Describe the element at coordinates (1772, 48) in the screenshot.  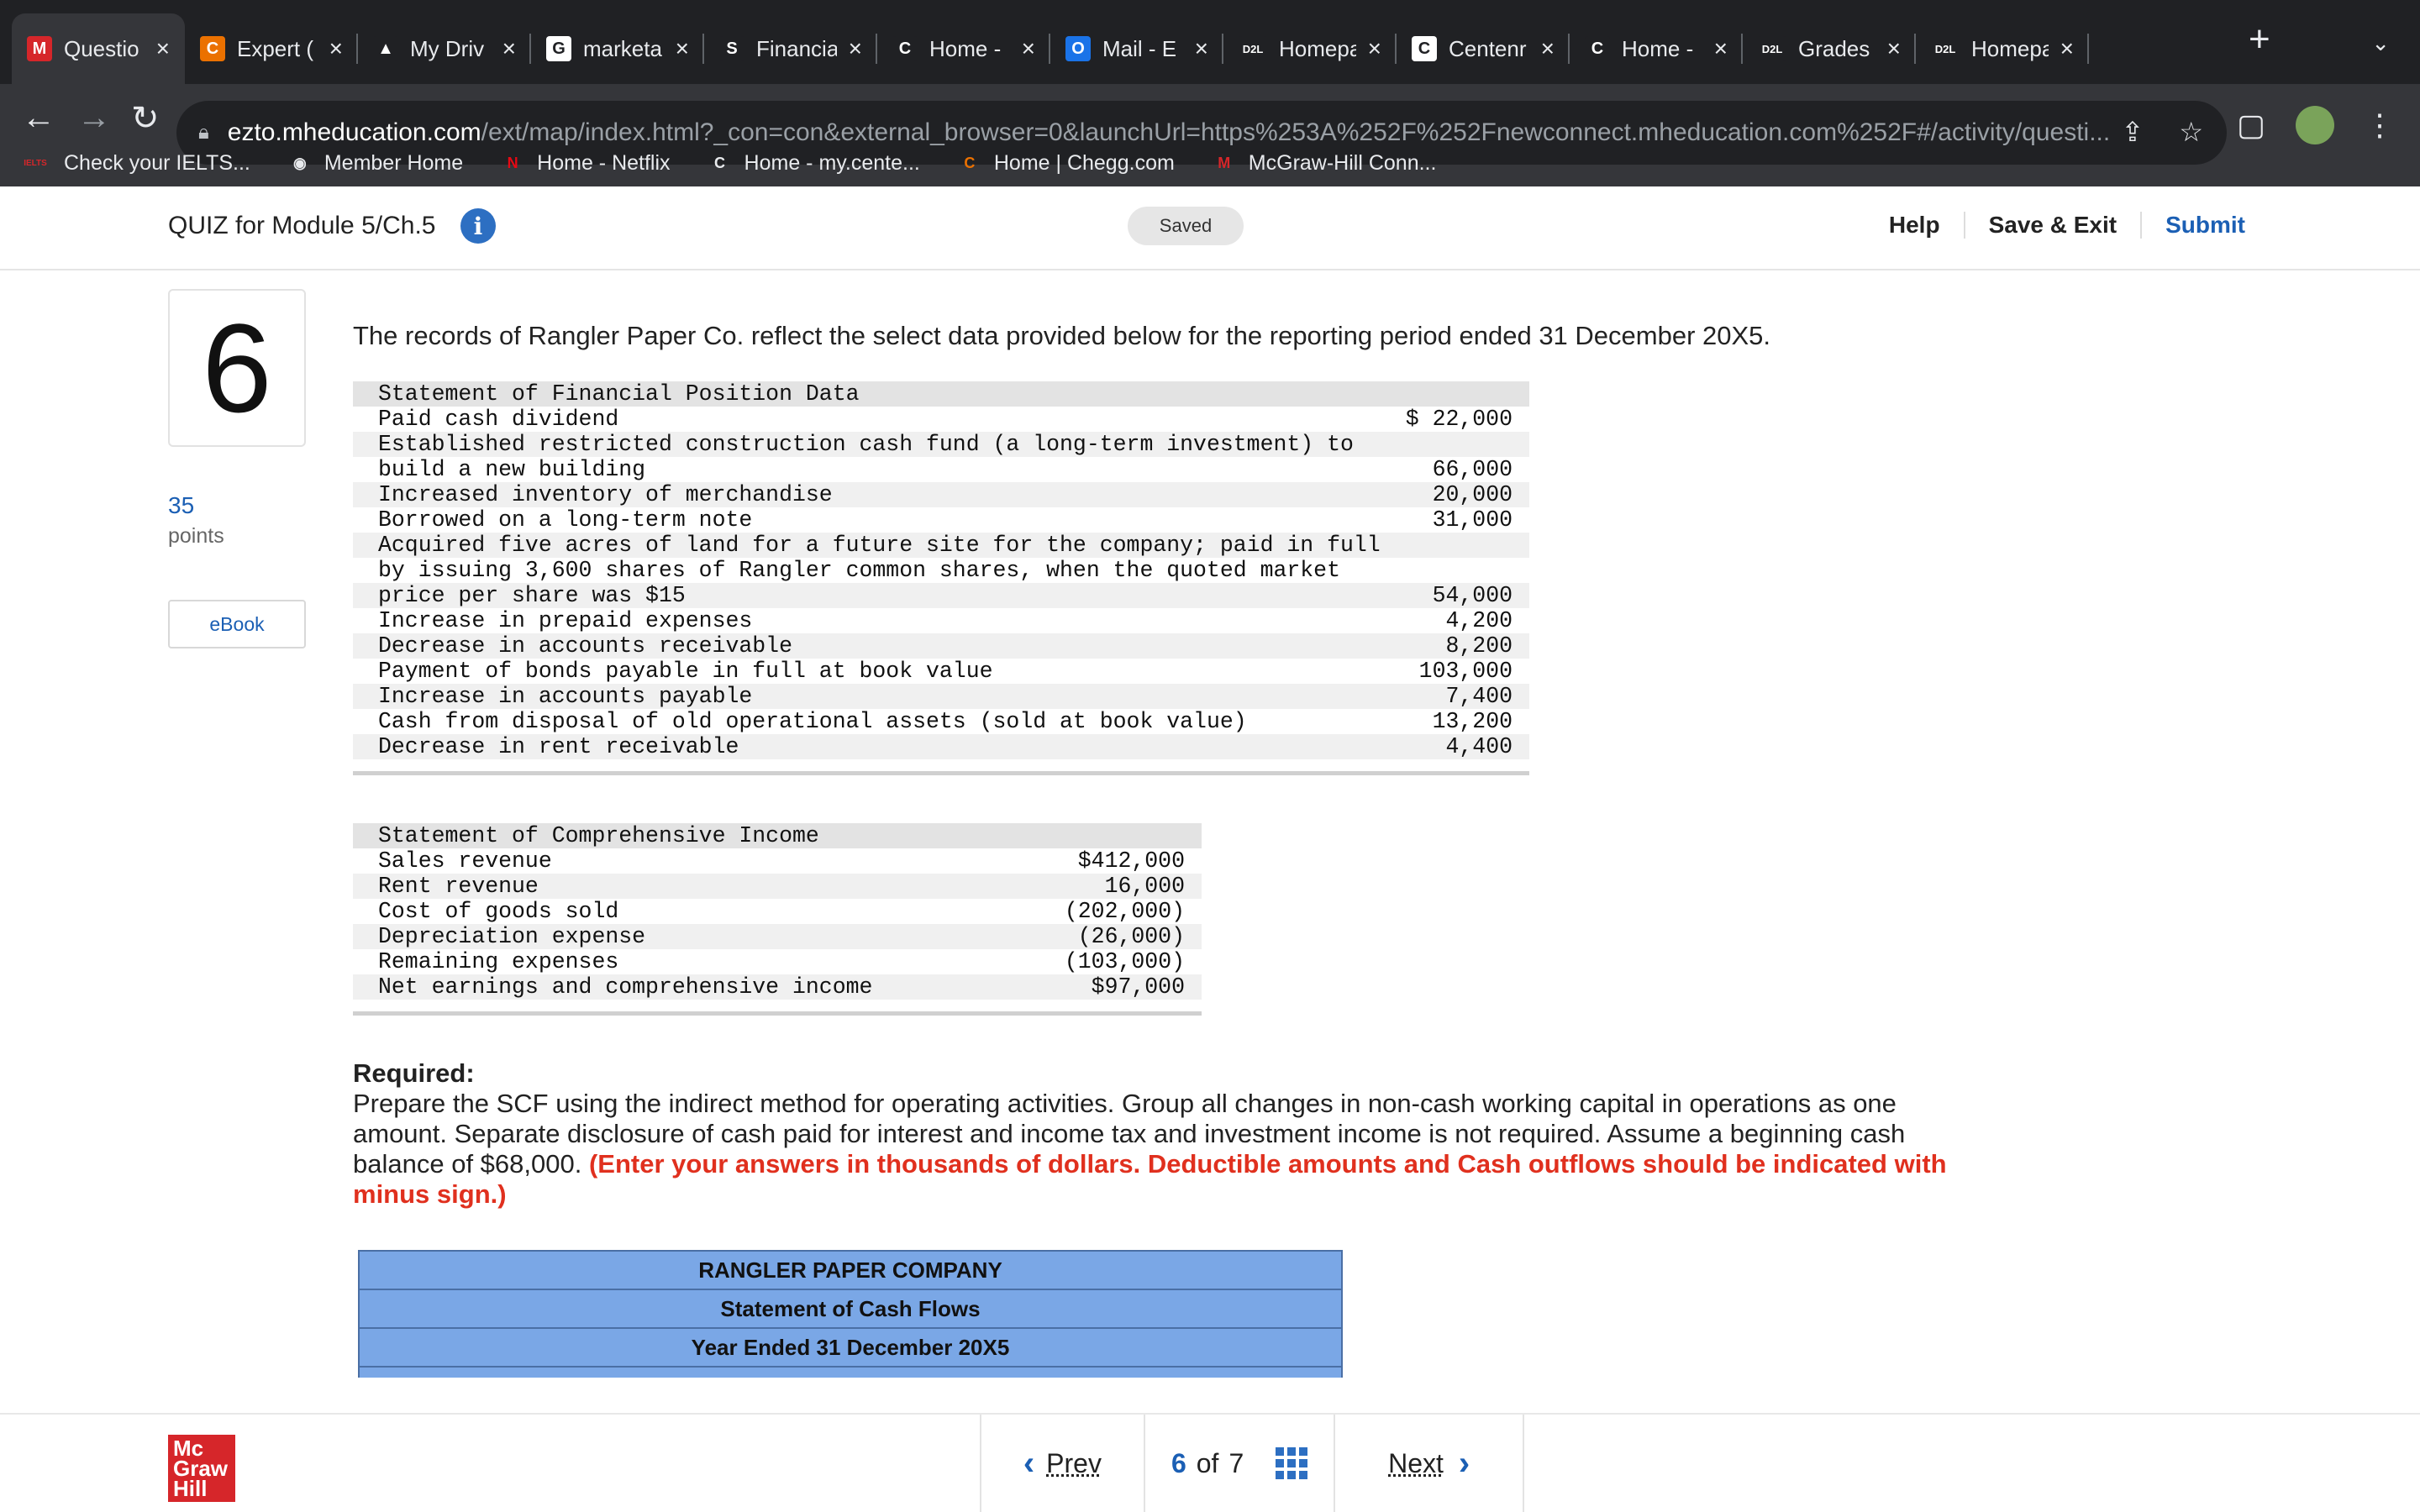
I see `tab-favicon-icon: D2L` at that location.